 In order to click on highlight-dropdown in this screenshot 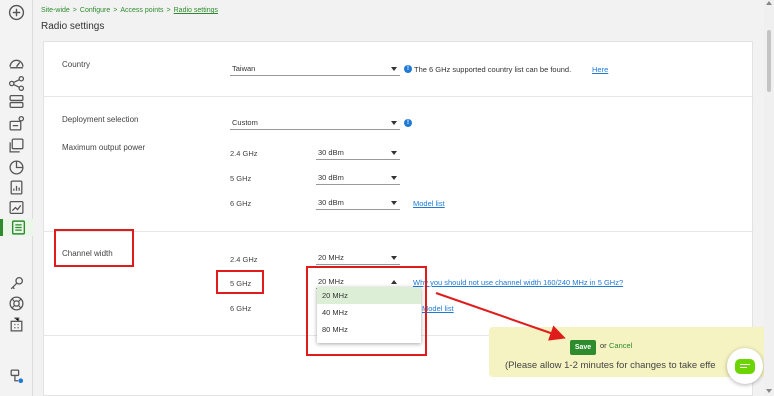, I will do `click(366, 311)`.